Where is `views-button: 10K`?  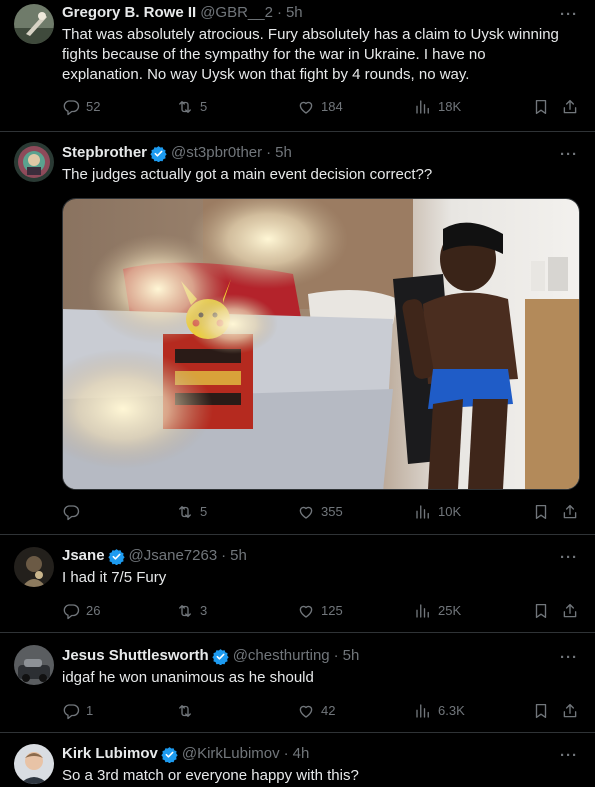
views-button: 10K is located at coordinates (437, 512).